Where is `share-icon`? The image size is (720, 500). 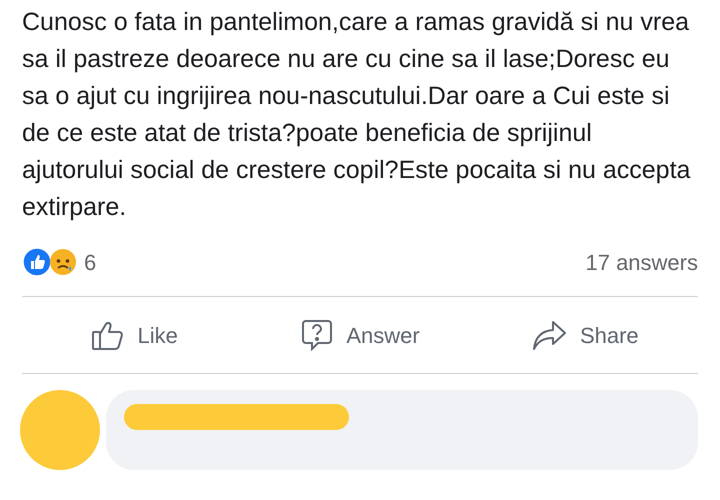 share-icon is located at coordinates (550, 335).